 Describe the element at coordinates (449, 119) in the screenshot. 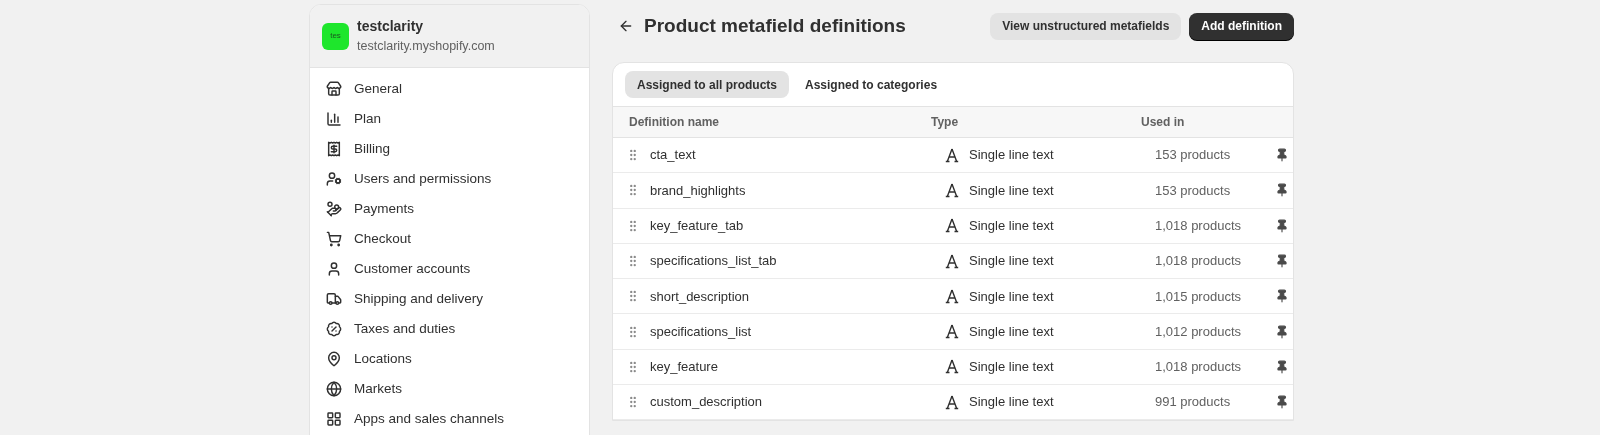

I see `sidebar-item: Plan` at that location.